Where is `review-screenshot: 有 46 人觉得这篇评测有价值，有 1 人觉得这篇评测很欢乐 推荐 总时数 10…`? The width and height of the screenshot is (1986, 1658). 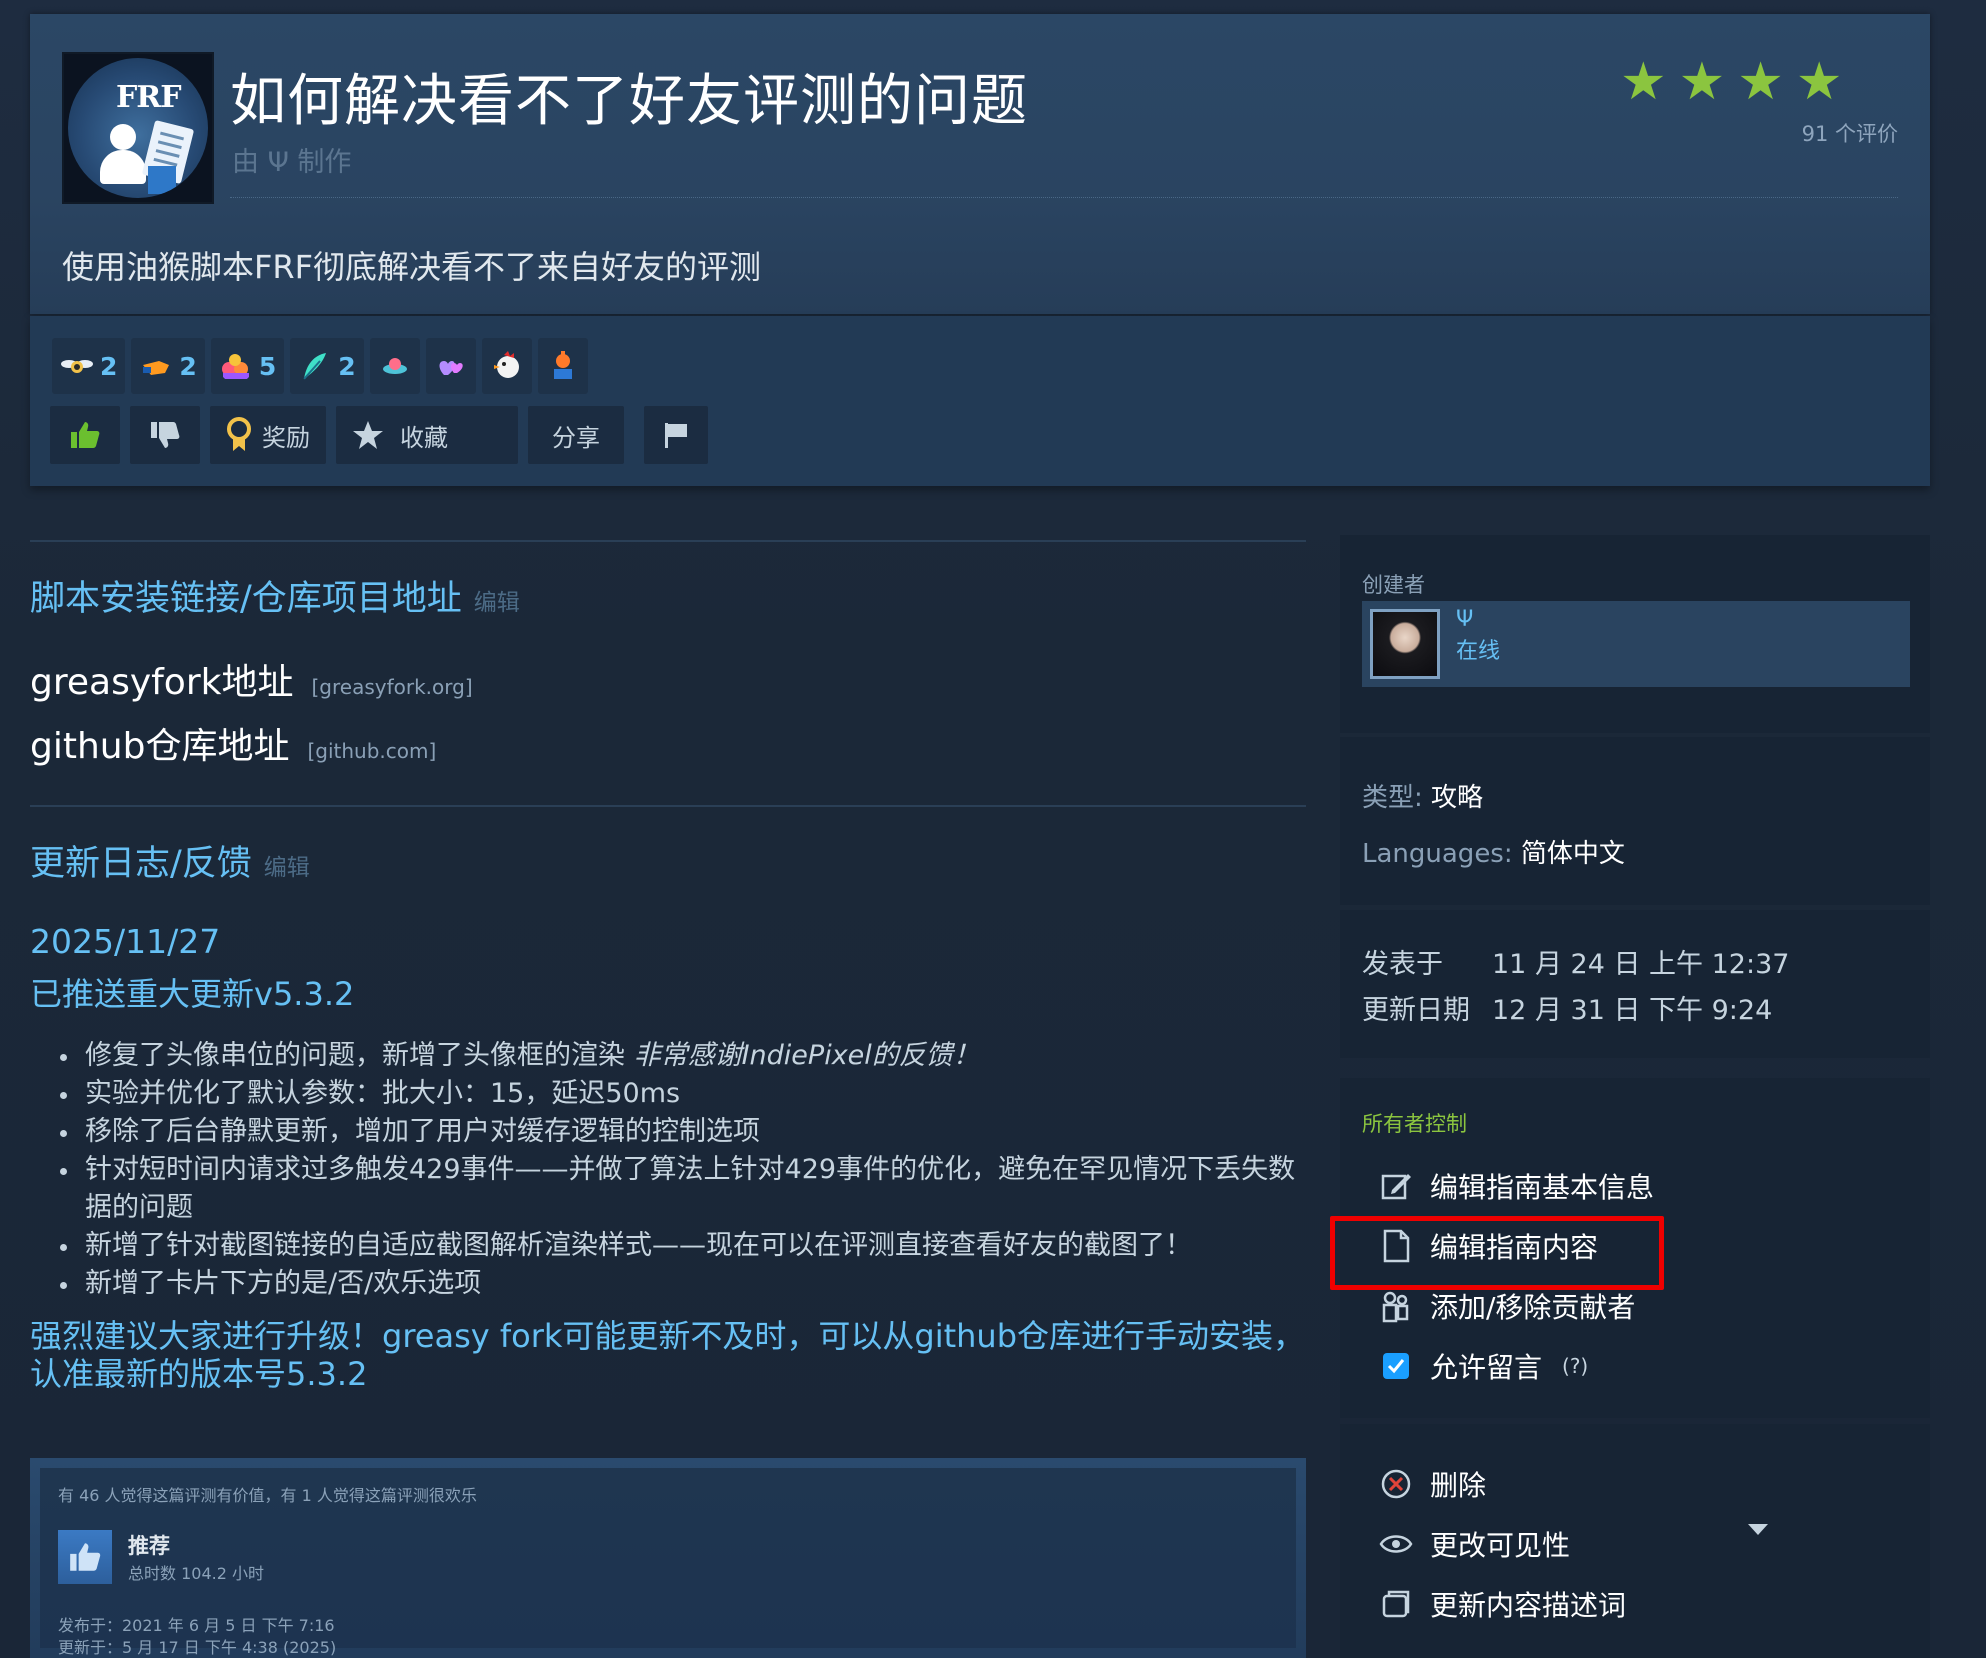 review-screenshot: 有 46 人觉得这篇评测有价值，有 1 人觉得这篇评测很欢乐 推荐 总时数 10… is located at coordinates (668, 1558).